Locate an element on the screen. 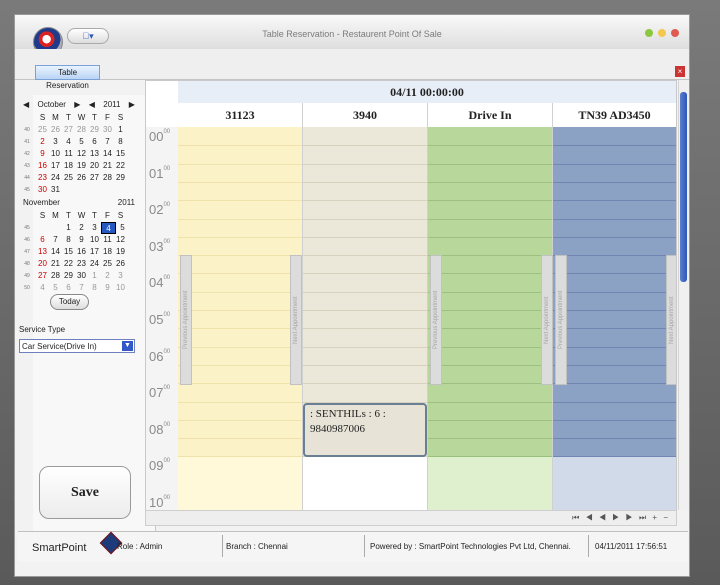 This screenshot has width=720, height=585. today-button: Today is located at coordinates (69, 302).